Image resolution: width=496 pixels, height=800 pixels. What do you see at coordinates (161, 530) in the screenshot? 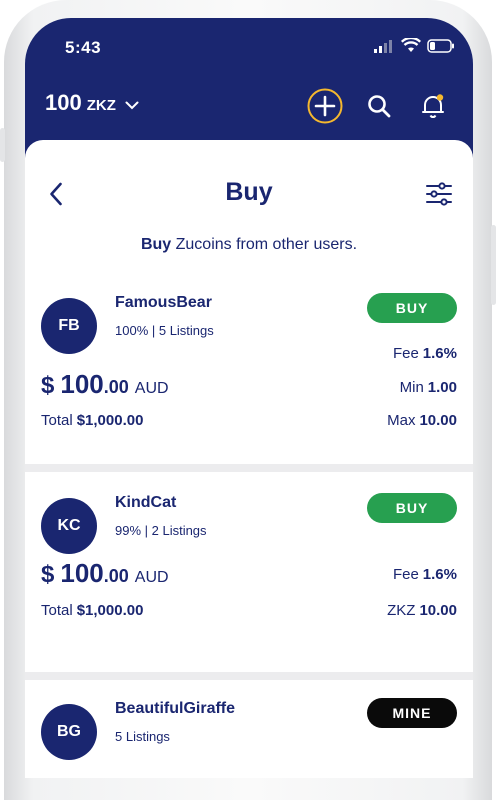
I see `seller-meta: 99% | 2 Listings` at bounding box center [161, 530].